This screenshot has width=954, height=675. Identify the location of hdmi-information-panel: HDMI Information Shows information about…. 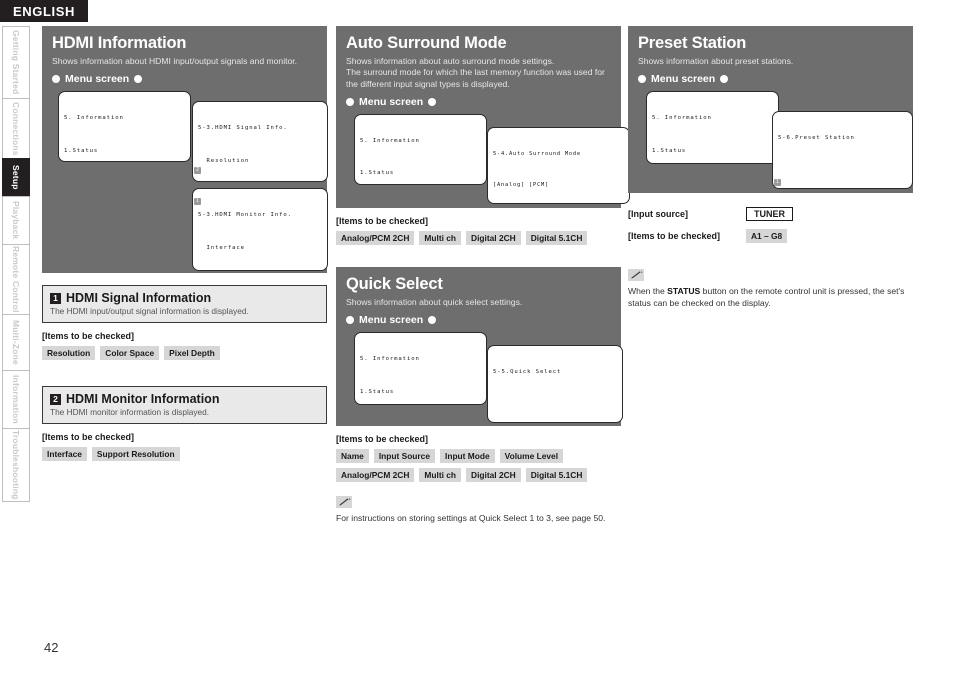
(185, 149).